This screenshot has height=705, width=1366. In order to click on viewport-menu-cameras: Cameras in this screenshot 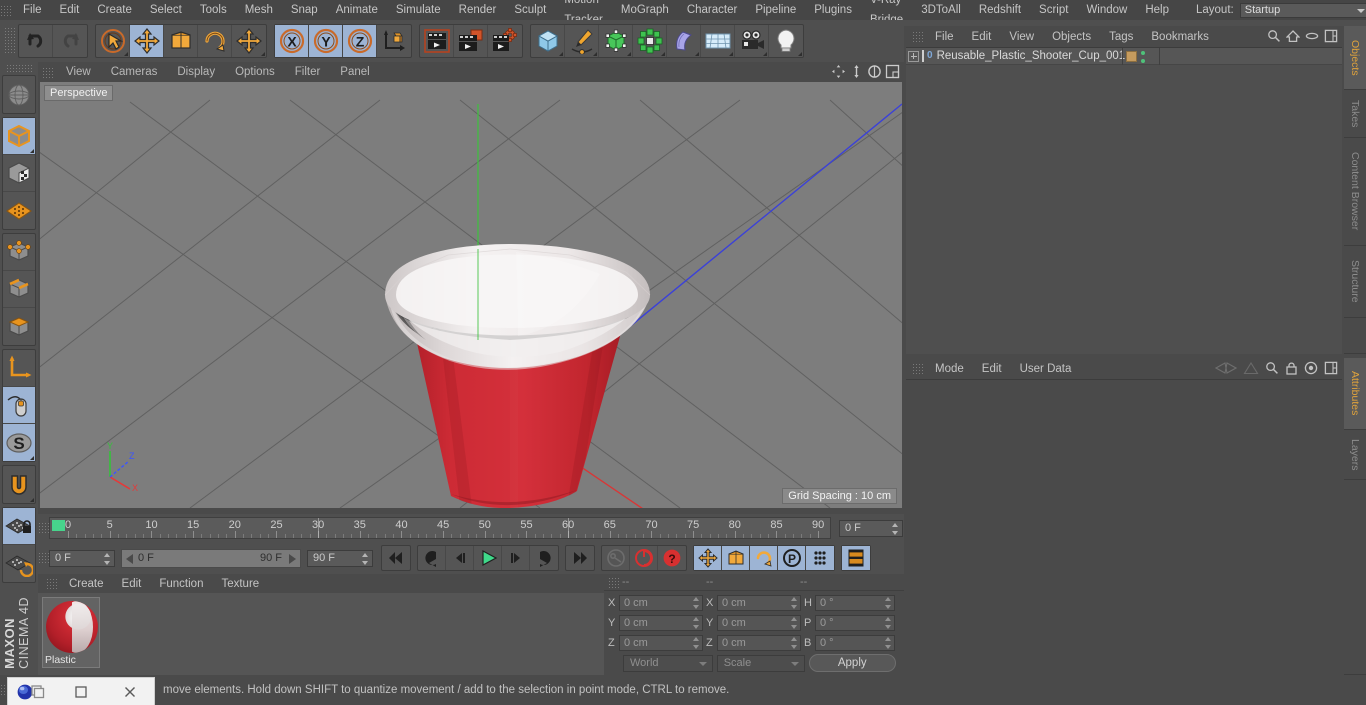, I will do `click(134, 72)`.